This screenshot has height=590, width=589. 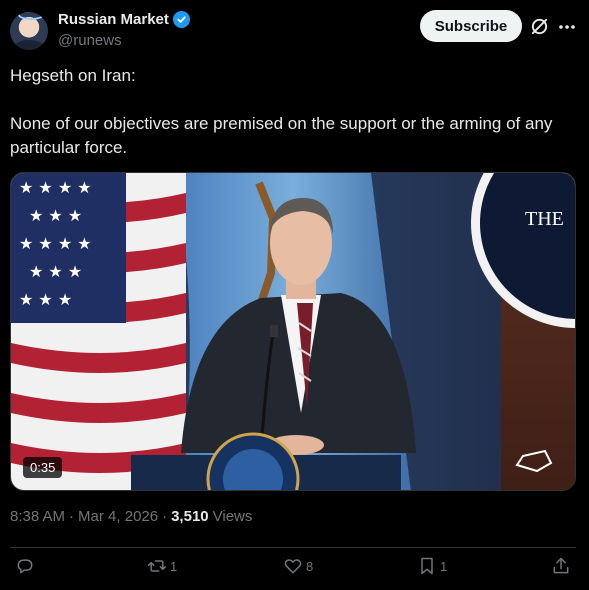 What do you see at coordinates (232, 516) in the screenshot?
I see `views-label: Views` at bounding box center [232, 516].